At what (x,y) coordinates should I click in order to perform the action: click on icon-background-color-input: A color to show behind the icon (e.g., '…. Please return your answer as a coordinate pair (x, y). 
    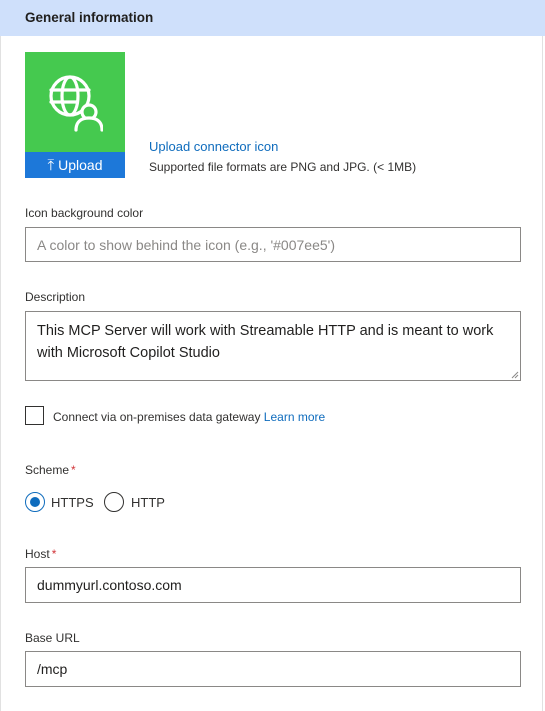
    Looking at the image, I should click on (273, 244).